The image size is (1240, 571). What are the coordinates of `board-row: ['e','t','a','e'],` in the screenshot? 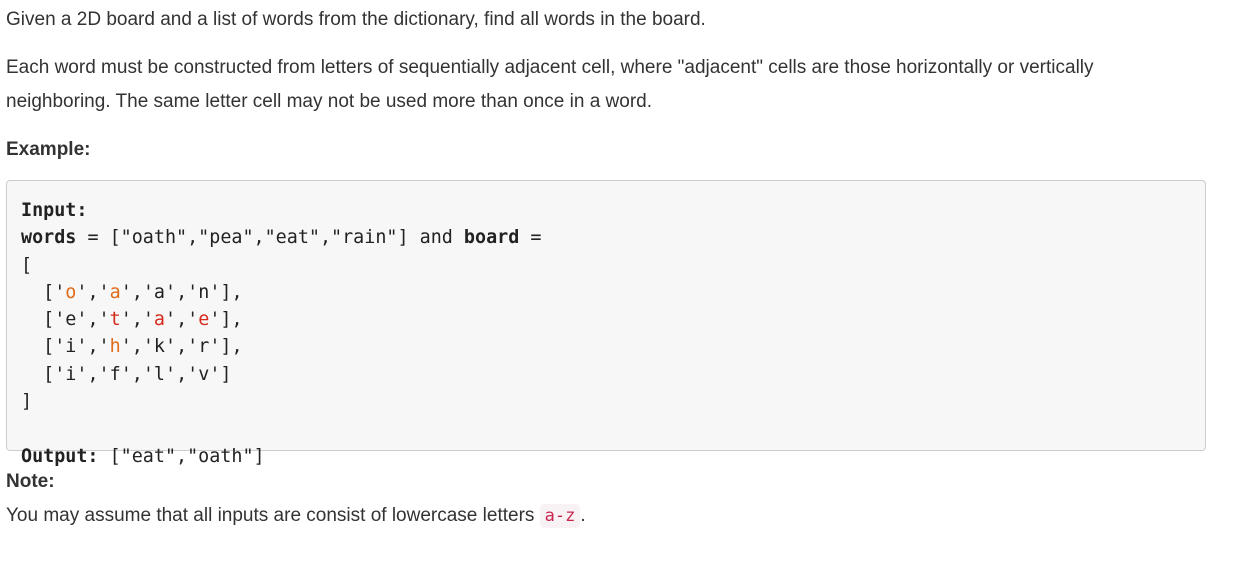 It's located at (132, 320).